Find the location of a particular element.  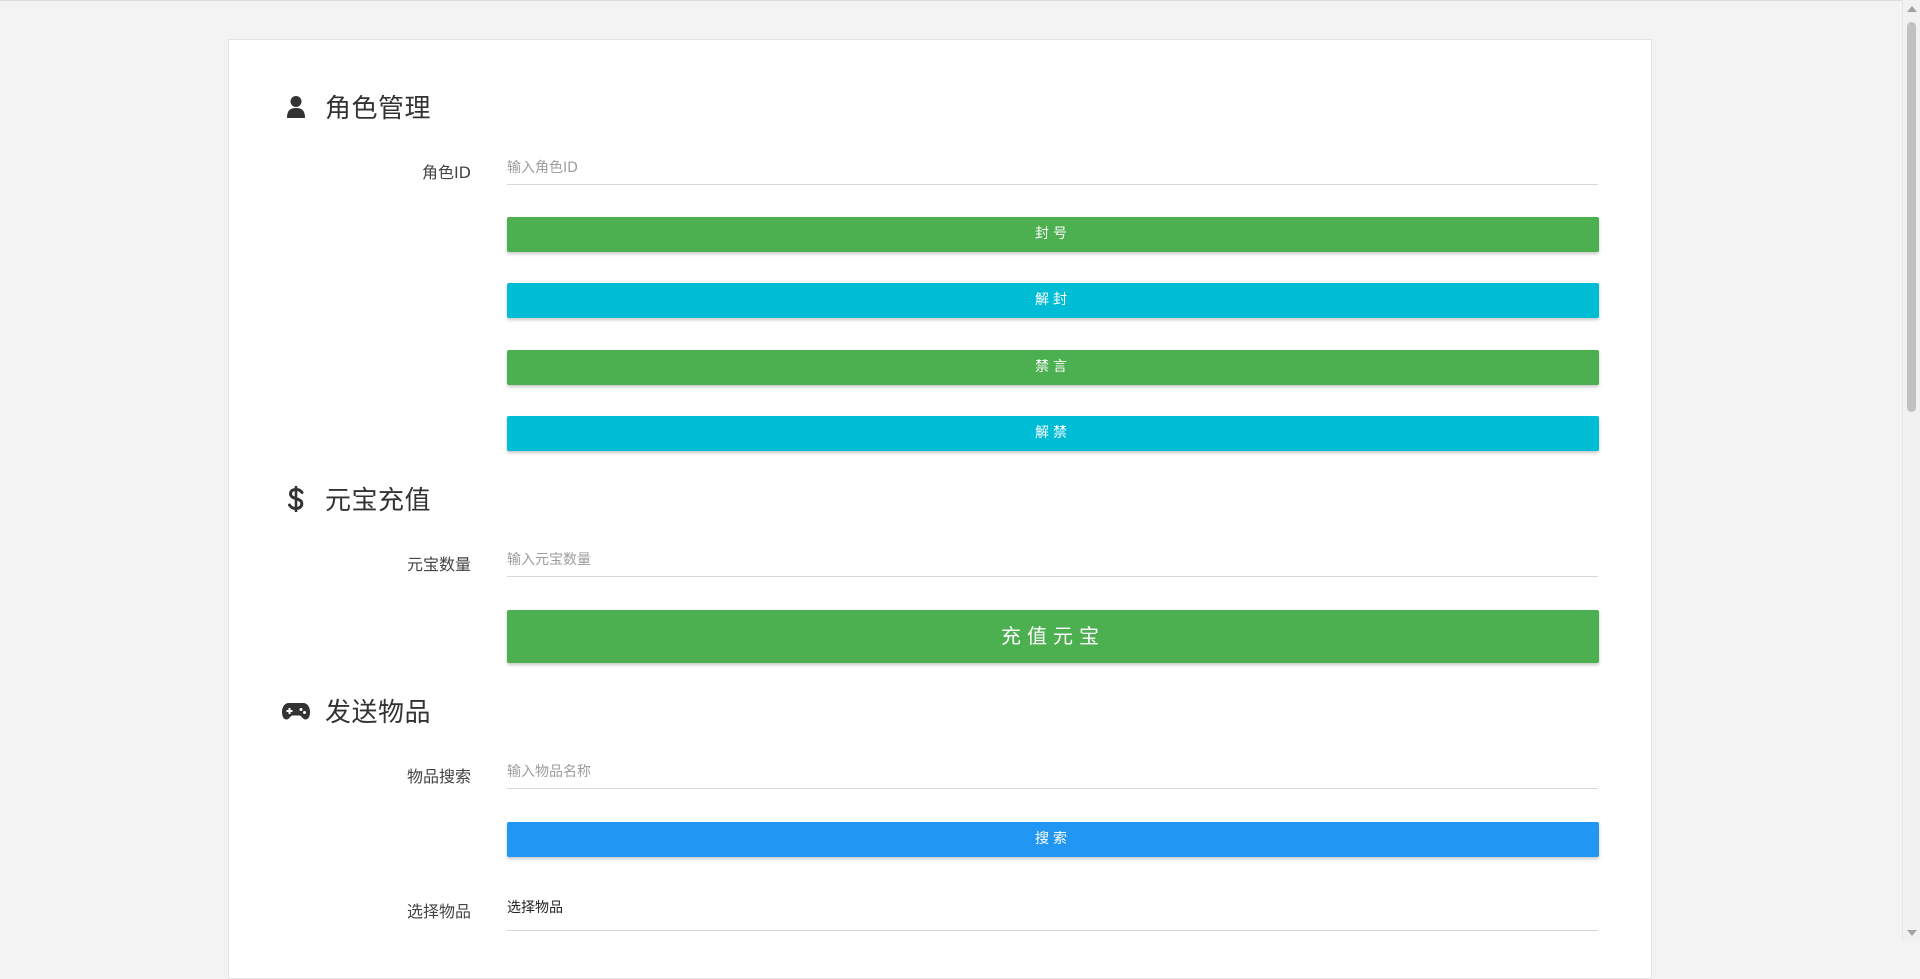

items-section-title: 发送物品 is located at coordinates (356, 710).